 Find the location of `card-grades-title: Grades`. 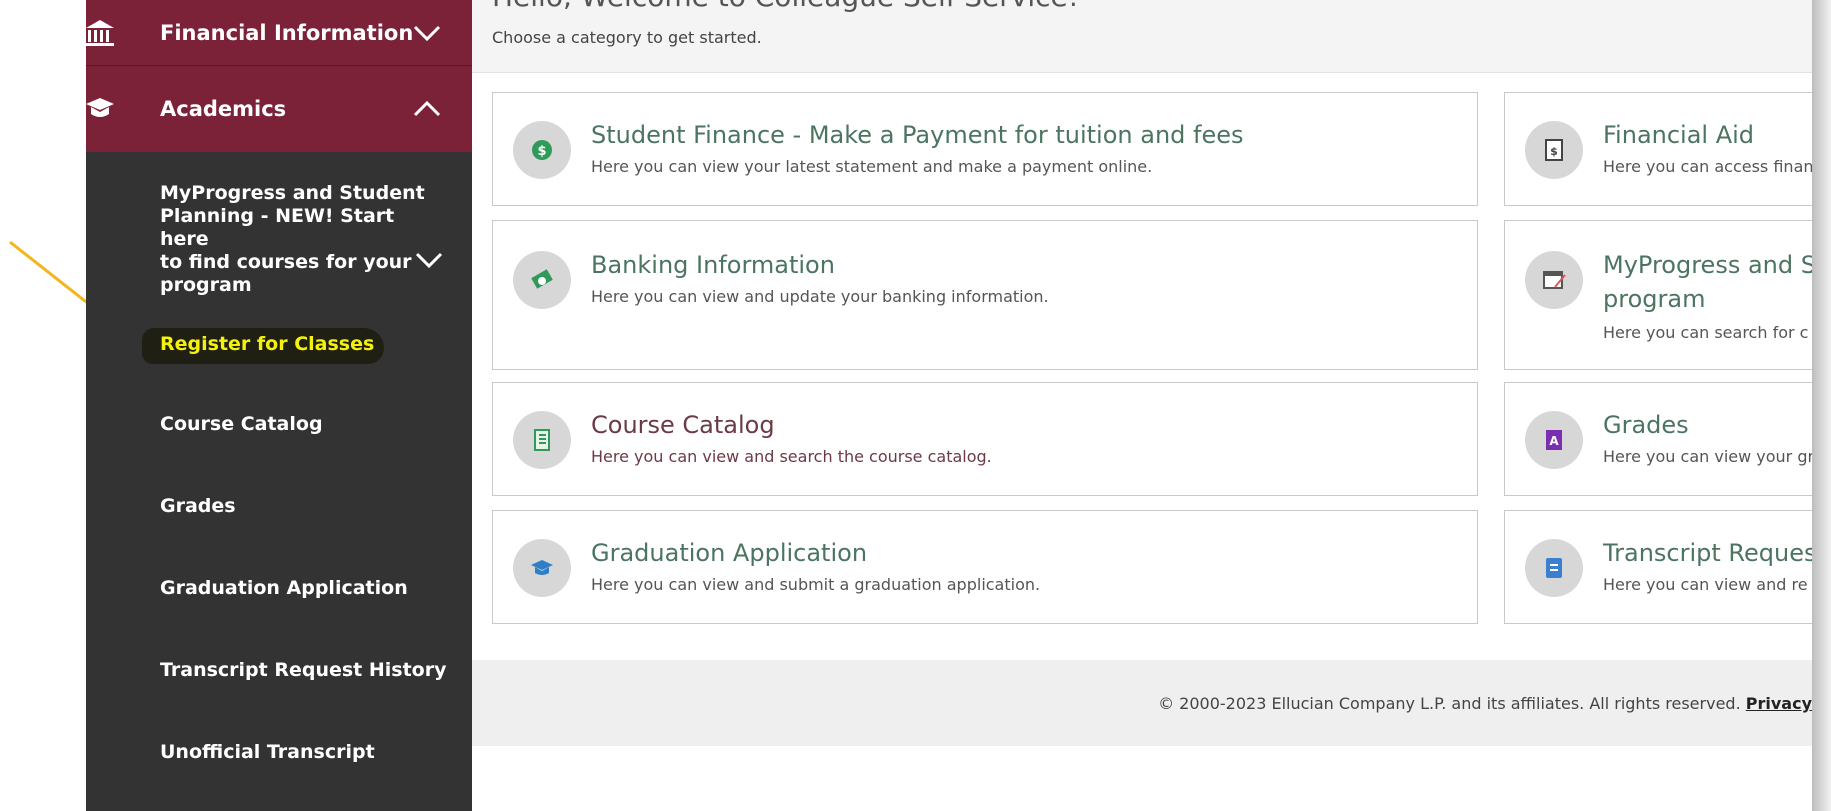

card-grades-title: Grades is located at coordinates (1646, 425).